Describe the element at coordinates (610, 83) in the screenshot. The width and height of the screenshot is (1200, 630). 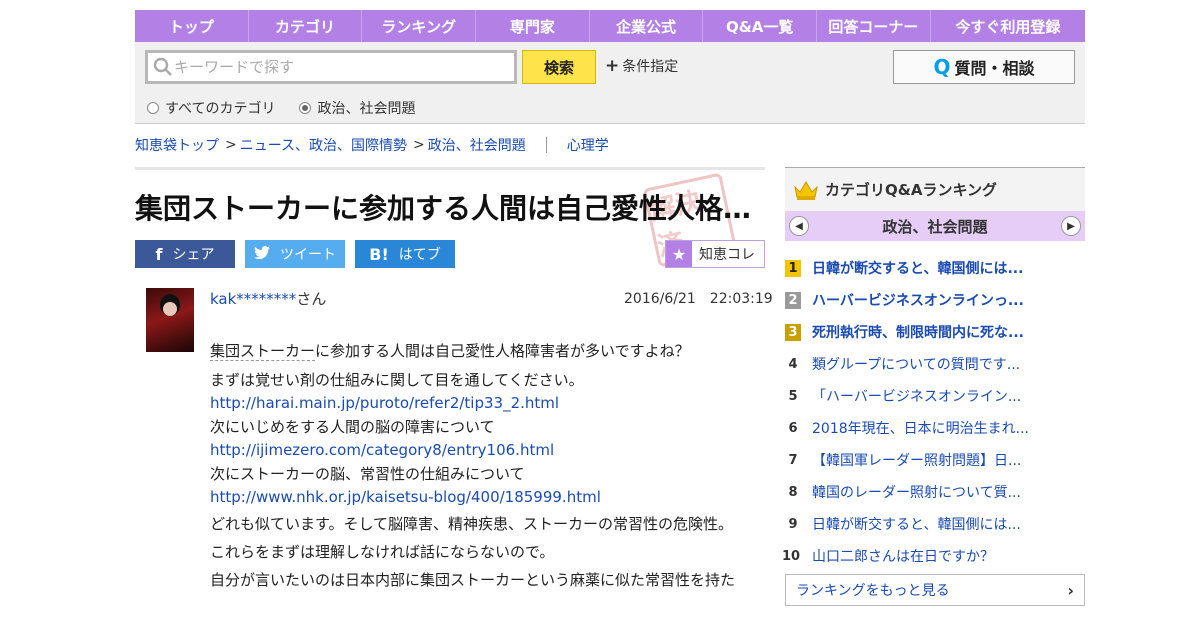
I see `search-band: 検索 + 条件指定 Q 質問・相談 すべてのカテゴリ 政治、社会問題` at that location.